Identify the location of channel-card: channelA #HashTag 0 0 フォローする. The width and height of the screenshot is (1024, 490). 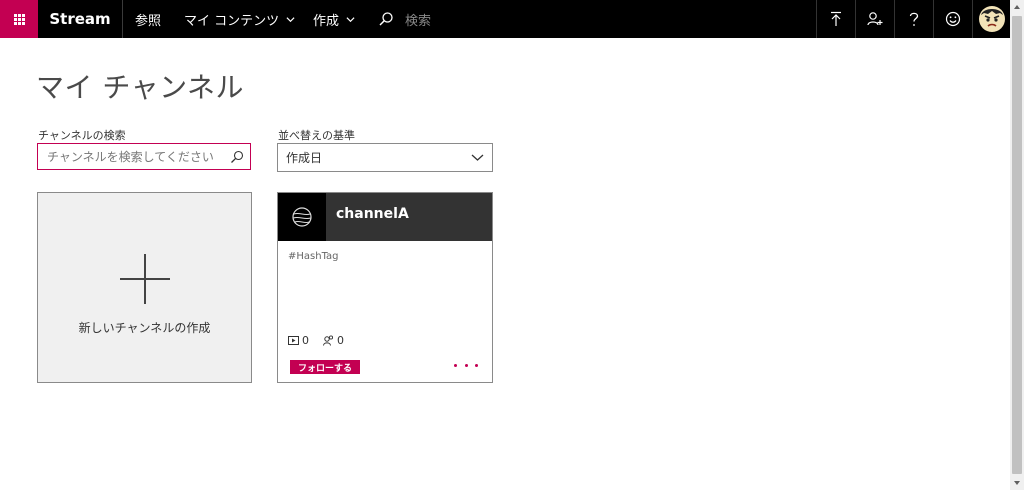
(385, 287).